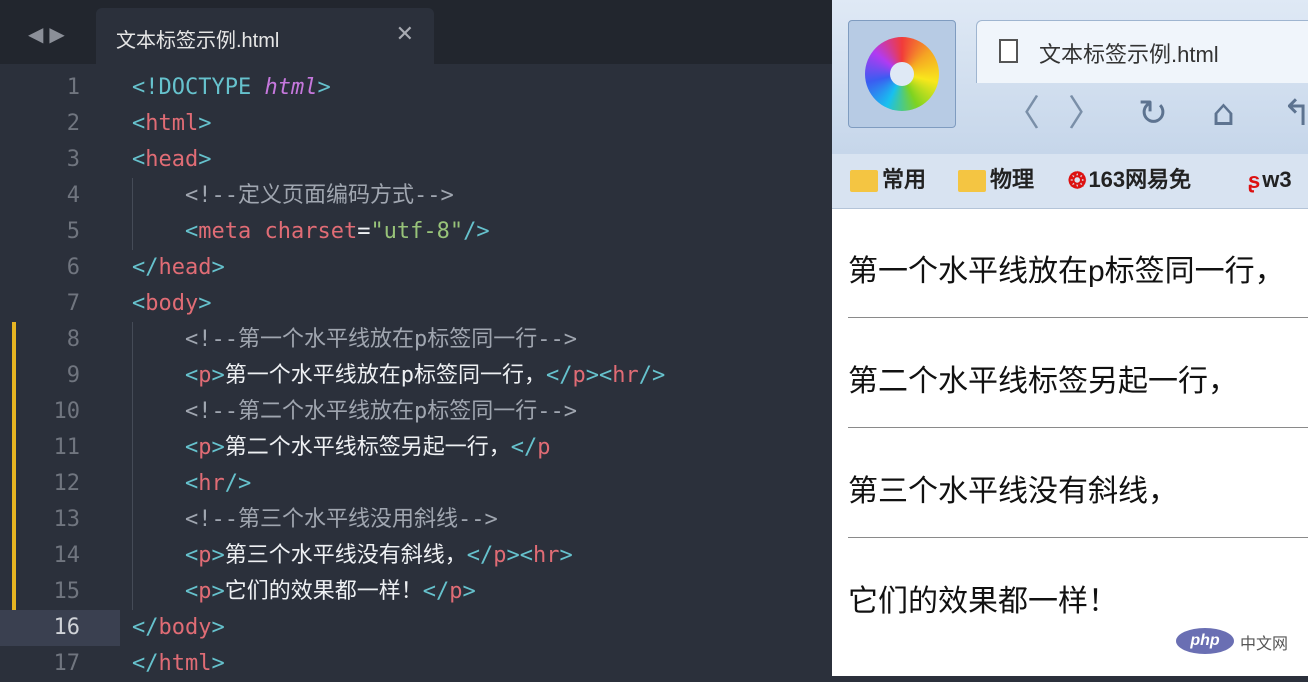  Describe the element at coordinates (48, 448) in the screenshot. I see `line-number: 11` at that location.